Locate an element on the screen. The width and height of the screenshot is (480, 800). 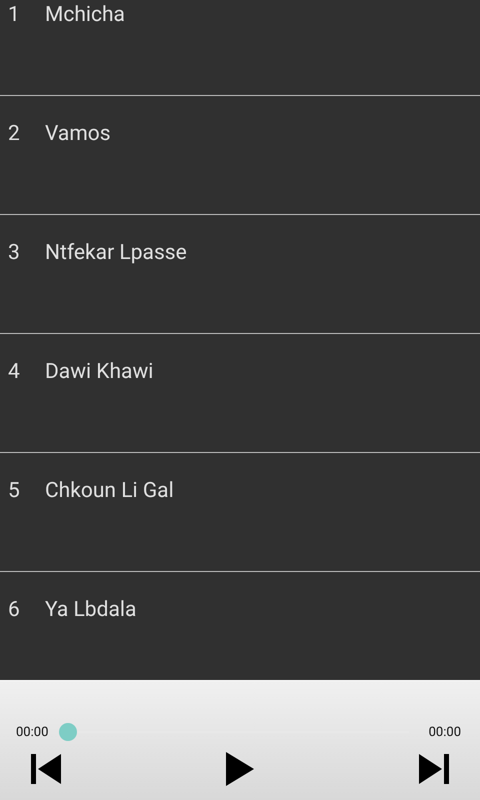
play-button is located at coordinates (240, 769).